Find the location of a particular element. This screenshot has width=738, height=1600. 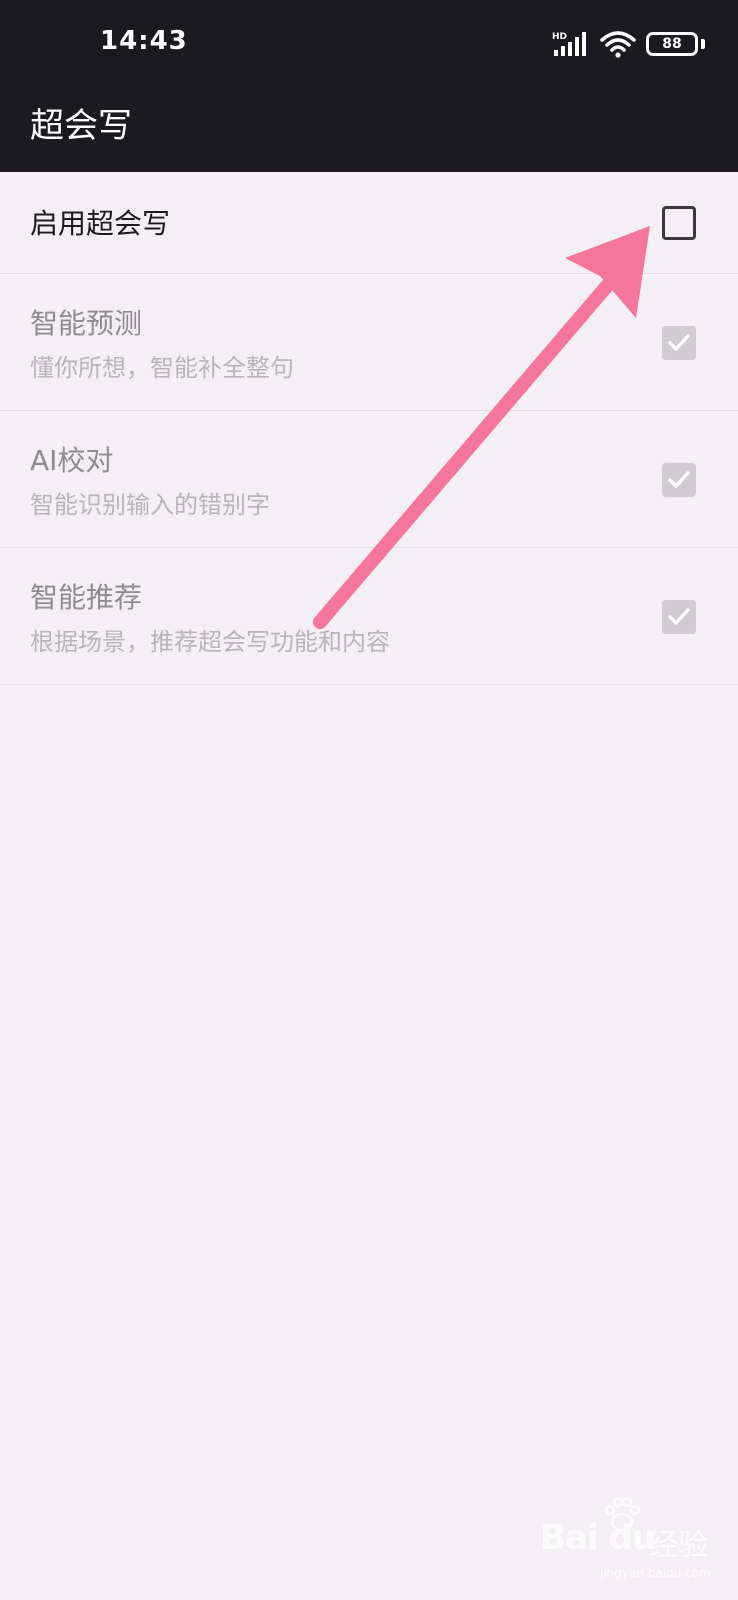

signal-icon: HD is located at coordinates (569, 44).